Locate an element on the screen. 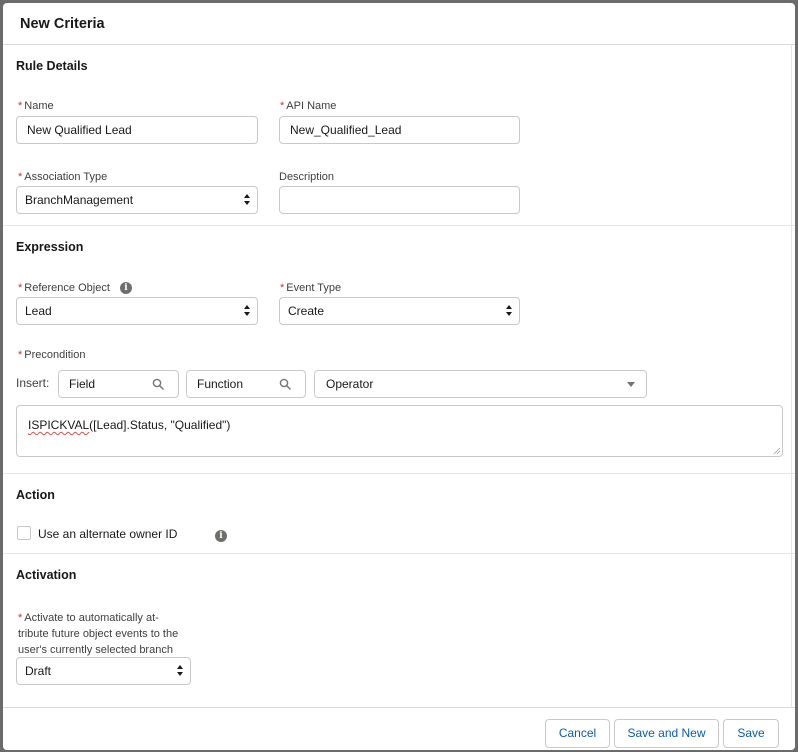 The width and height of the screenshot is (798, 752). section-title-rule-details: Rule Details is located at coordinates (52, 66).